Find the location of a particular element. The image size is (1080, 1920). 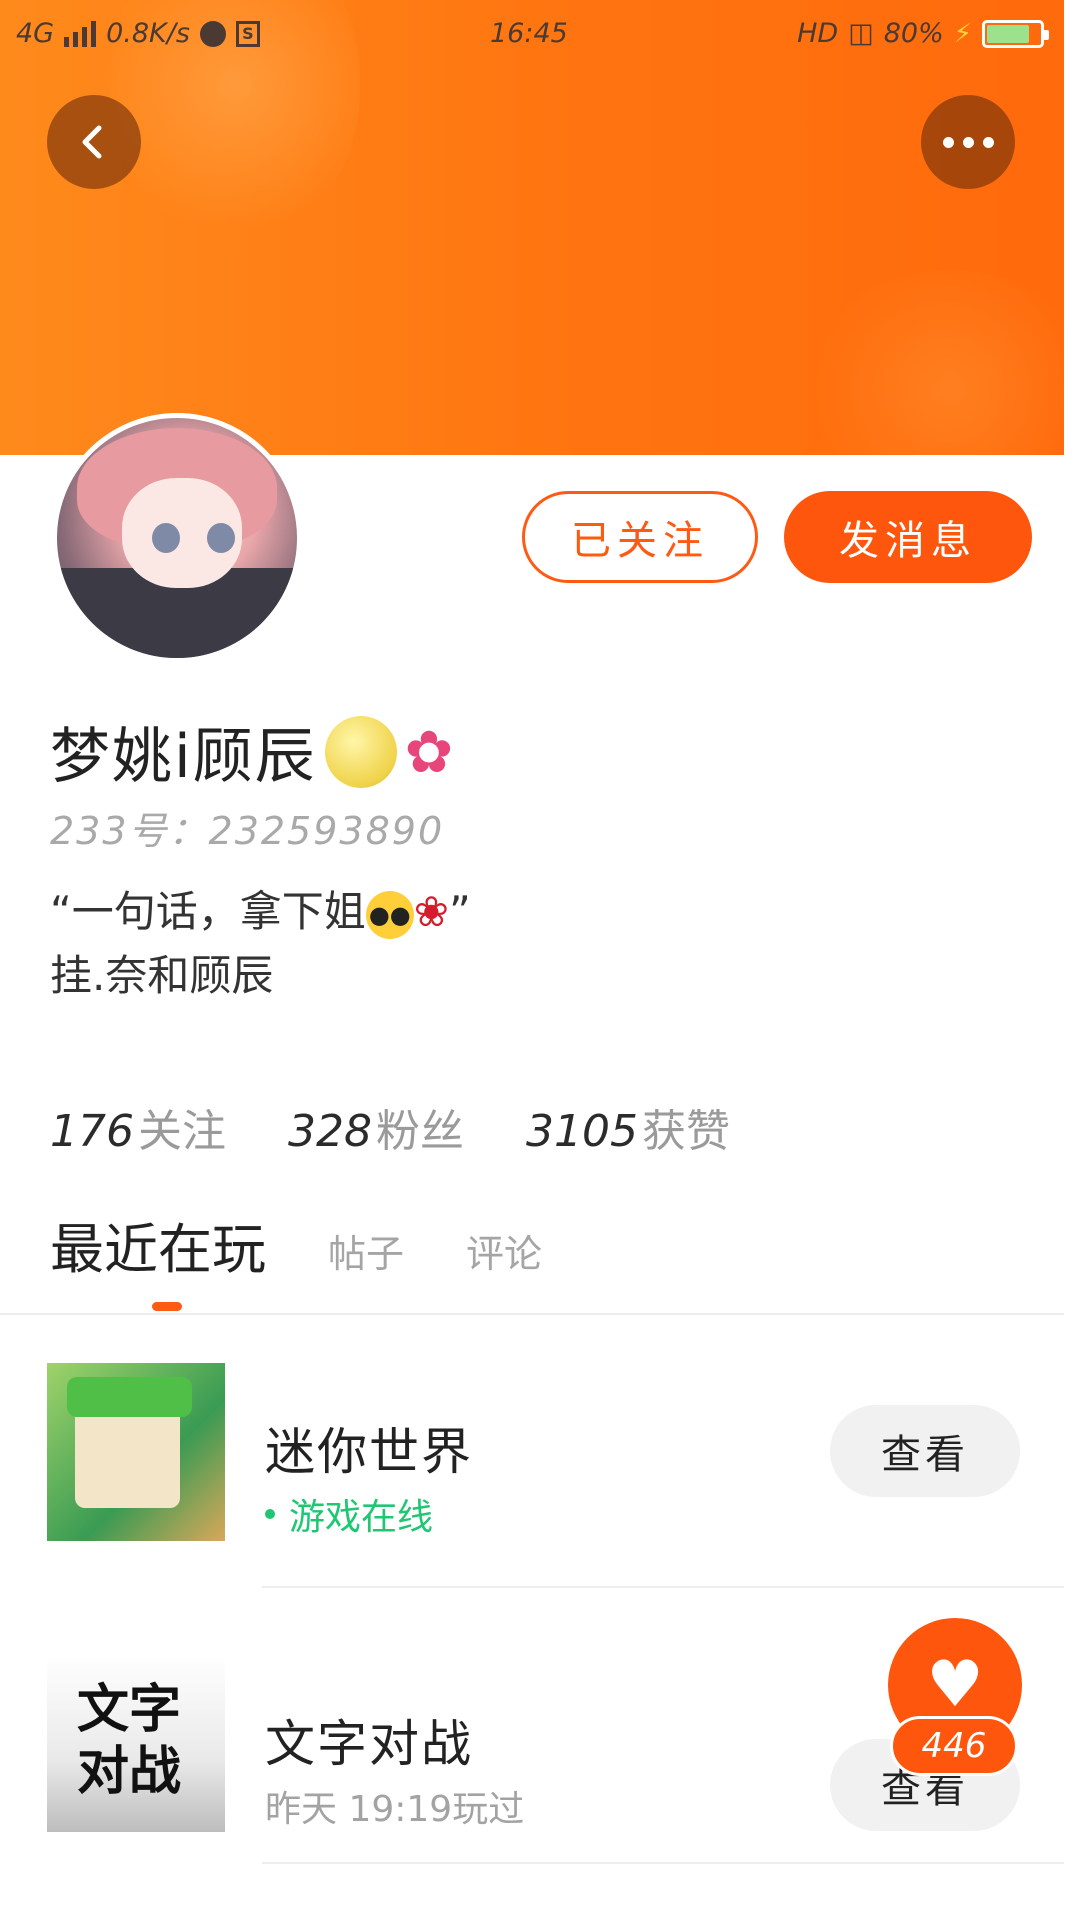

more-dots-icon is located at coordinates (968, 142).